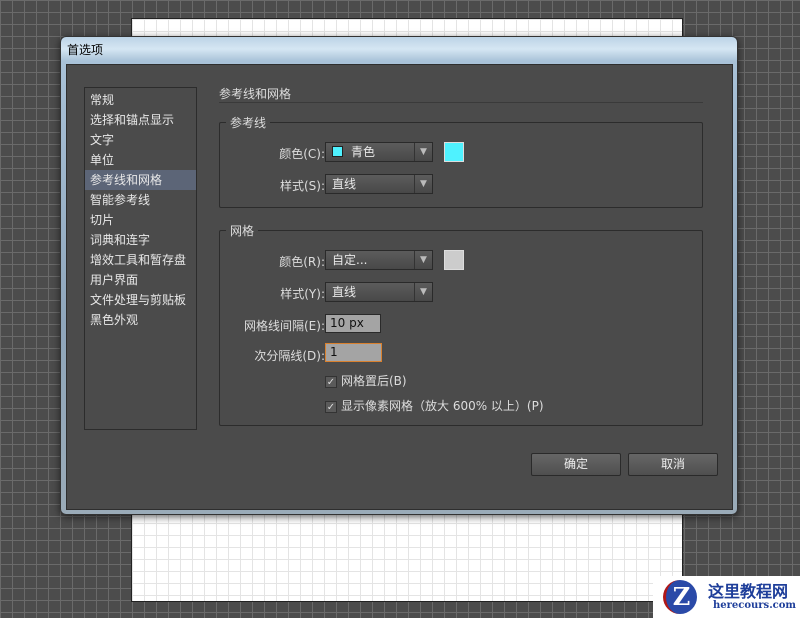 The height and width of the screenshot is (618, 800). Describe the element at coordinates (289, 356) in the screenshot. I see `subdivisions-label: 次分隔线(D):` at that location.